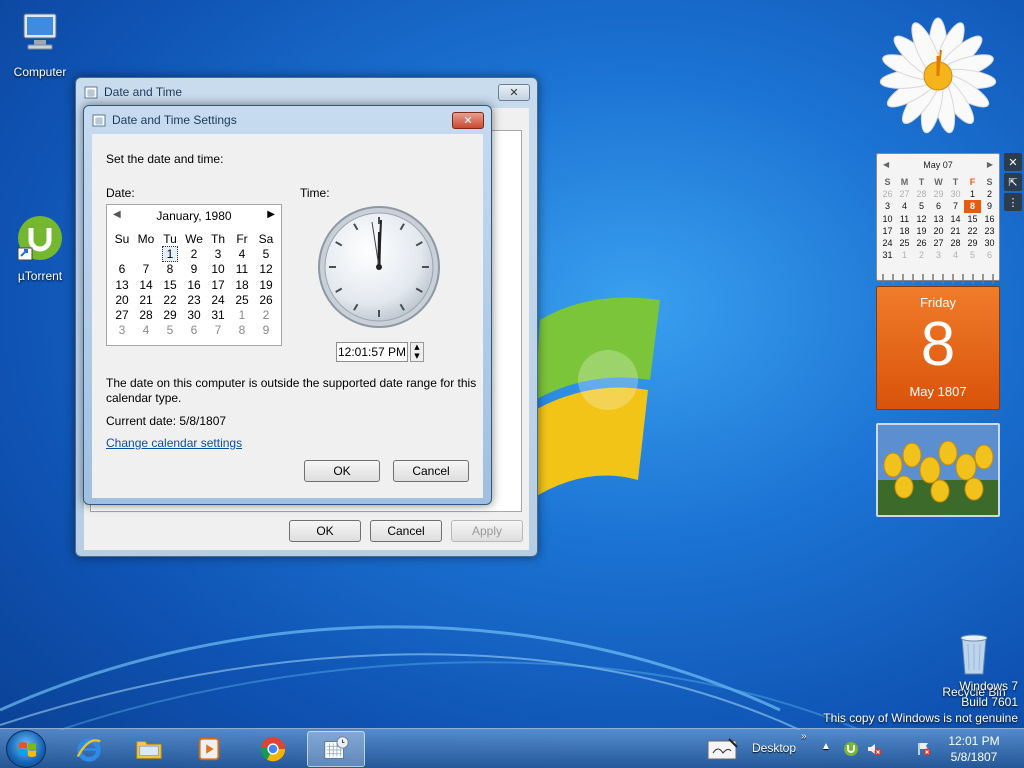  What do you see at coordinates (406, 531) in the screenshot?
I see `outer-cancel-button: Cancel` at bounding box center [406, 531].